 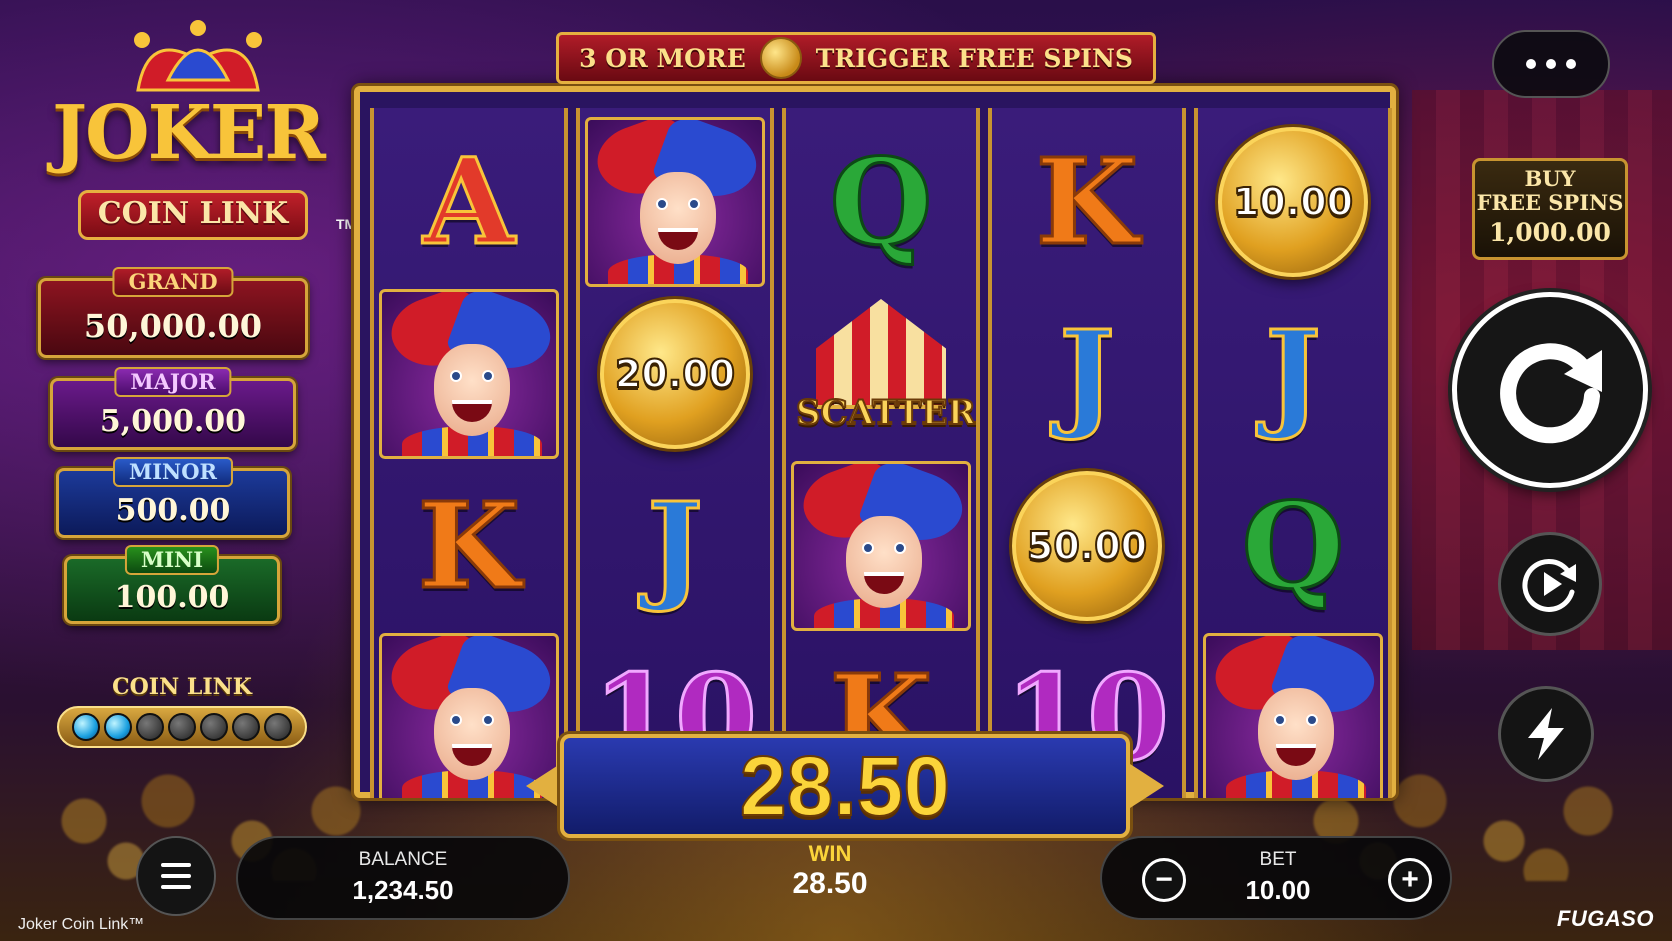 What do you see at coordinates (1278, 859) in the screenshot?
I see `bet-label: BET` at bounding box center [1278, 859].